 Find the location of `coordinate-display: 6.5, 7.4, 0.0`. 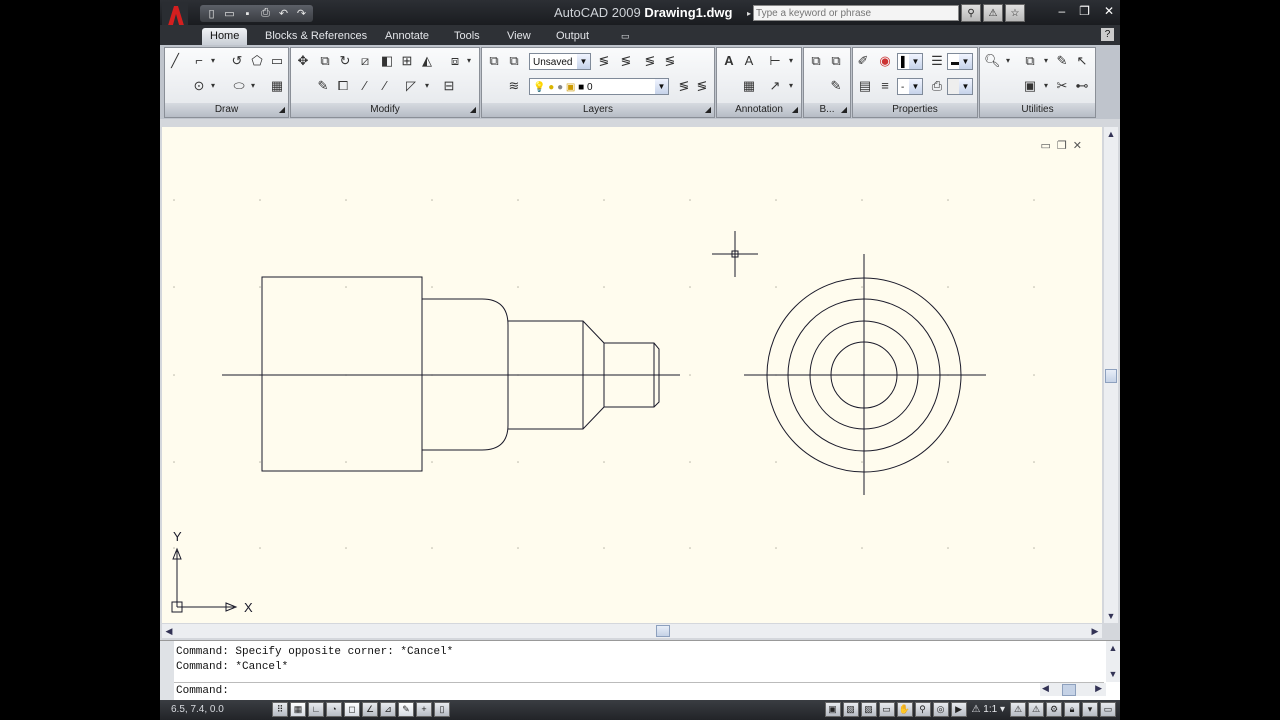

coordinate-display: 6.5, 7.4, 0.0 is located at coordinates (197, 709).